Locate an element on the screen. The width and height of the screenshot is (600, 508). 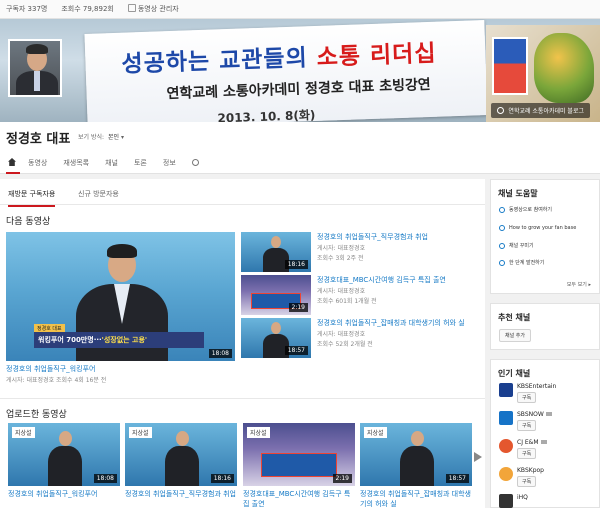
popular-channel-item: CJ E&M 구독 is located at coordinates (547, 450).